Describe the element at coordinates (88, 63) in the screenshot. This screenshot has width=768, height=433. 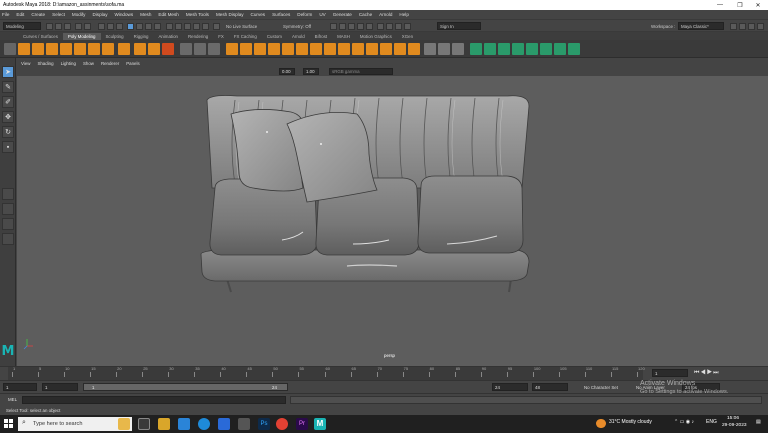
I see `panel-menu-show: Show` at that location.